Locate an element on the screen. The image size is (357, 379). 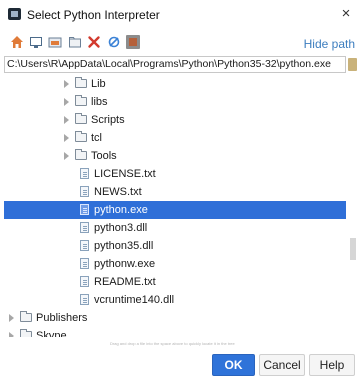
scrollbar-thumb is located at coordinates (353, 249).